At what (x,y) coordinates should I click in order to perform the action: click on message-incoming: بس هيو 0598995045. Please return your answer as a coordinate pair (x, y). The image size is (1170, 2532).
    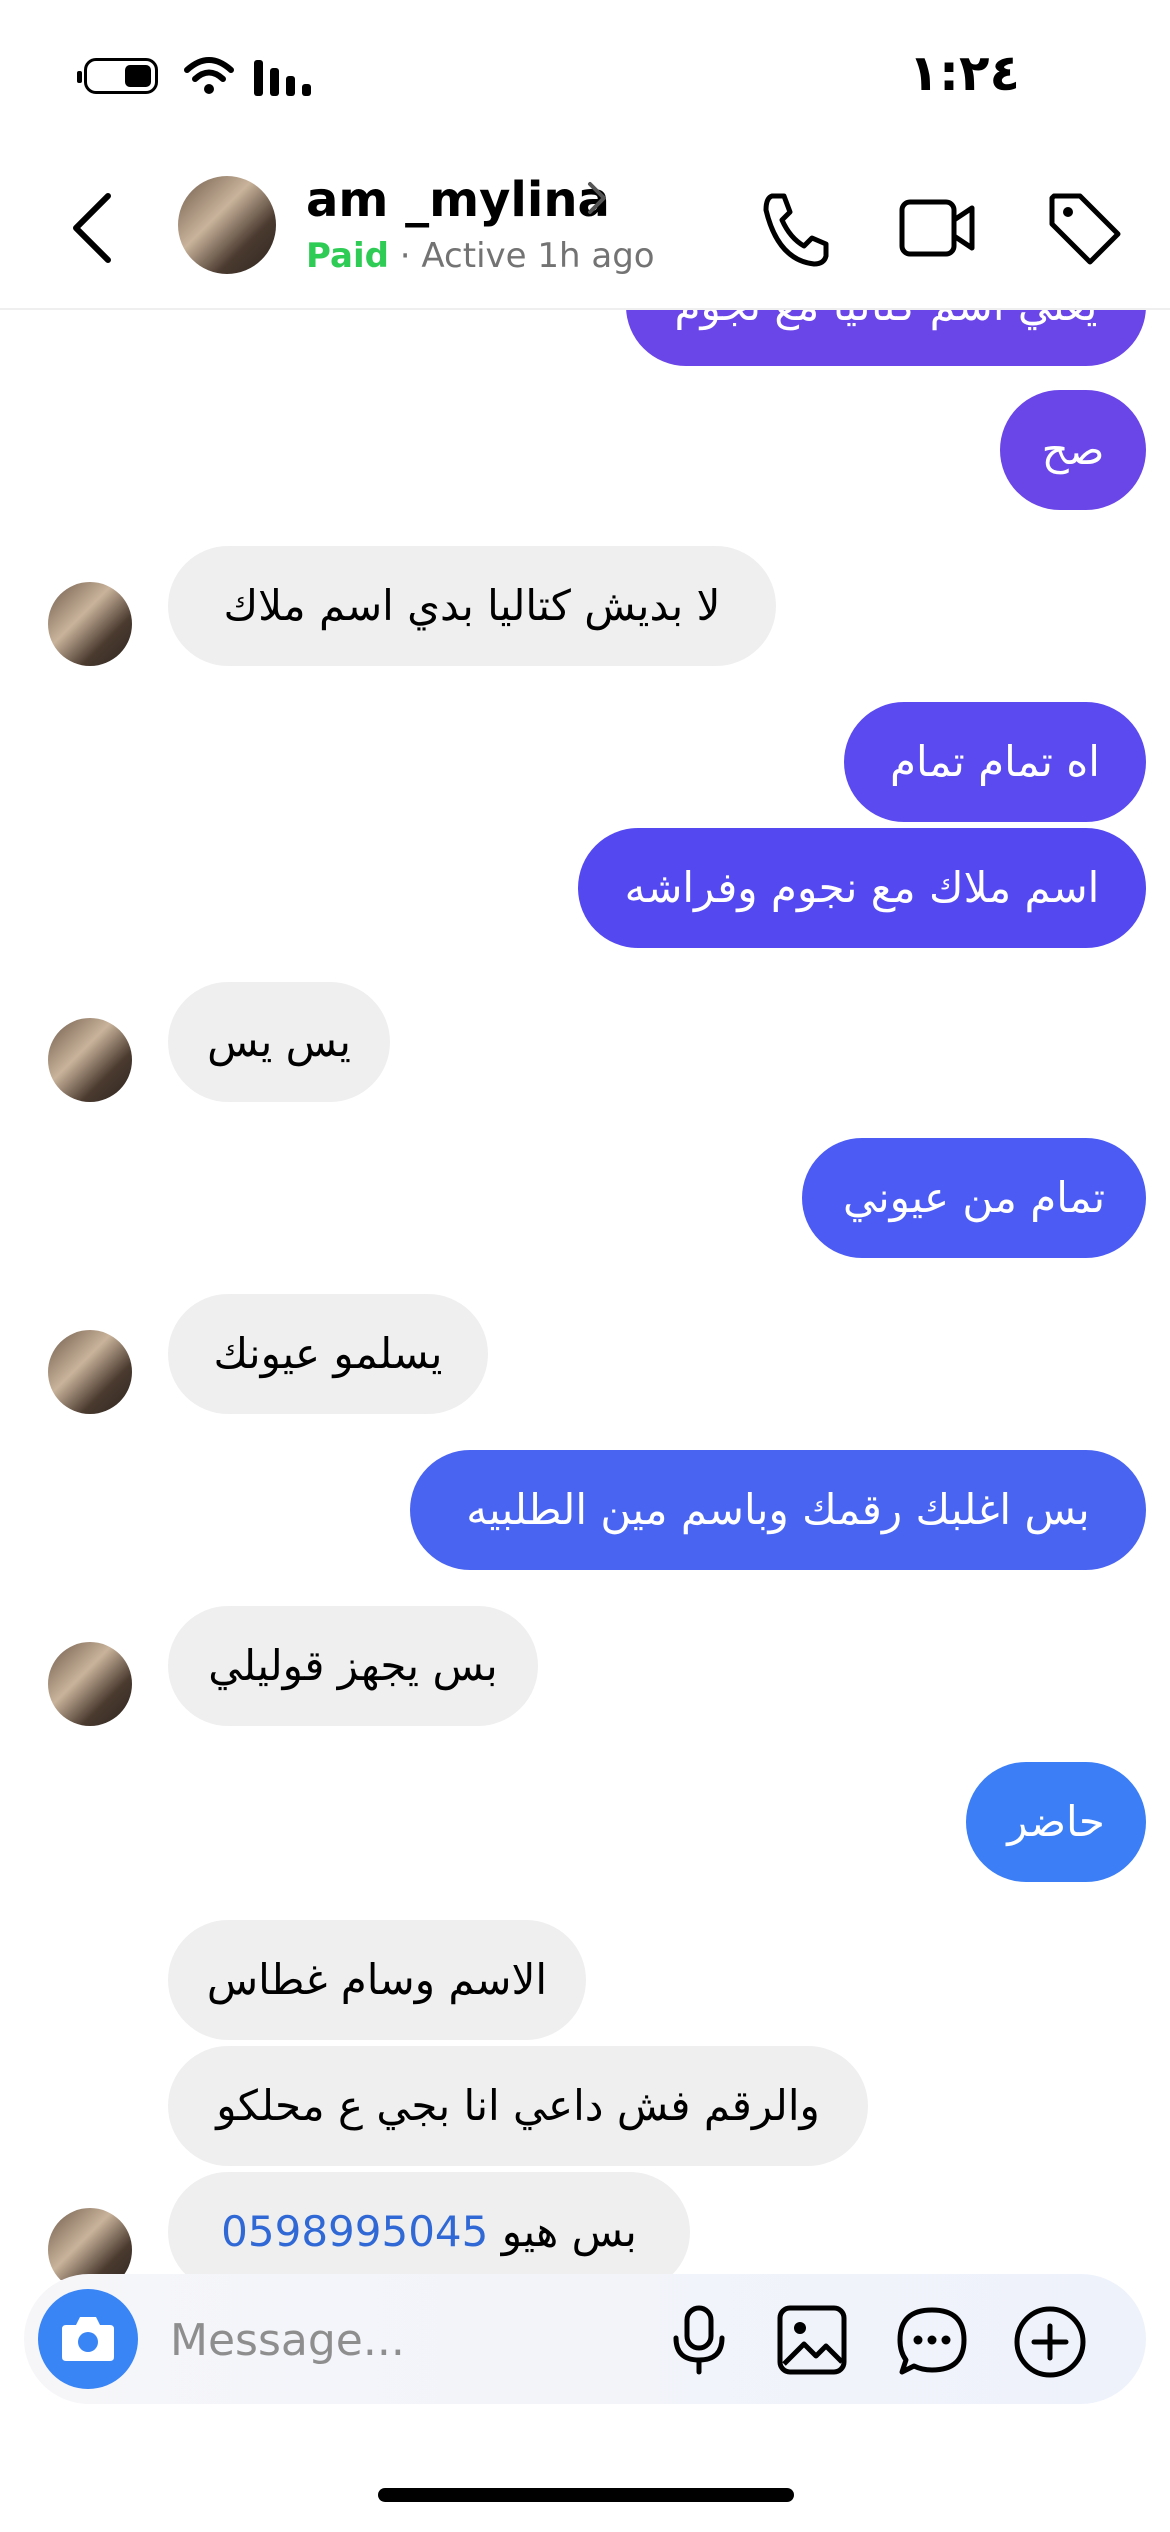
    Looking at the image, I should click on (429, 2226).